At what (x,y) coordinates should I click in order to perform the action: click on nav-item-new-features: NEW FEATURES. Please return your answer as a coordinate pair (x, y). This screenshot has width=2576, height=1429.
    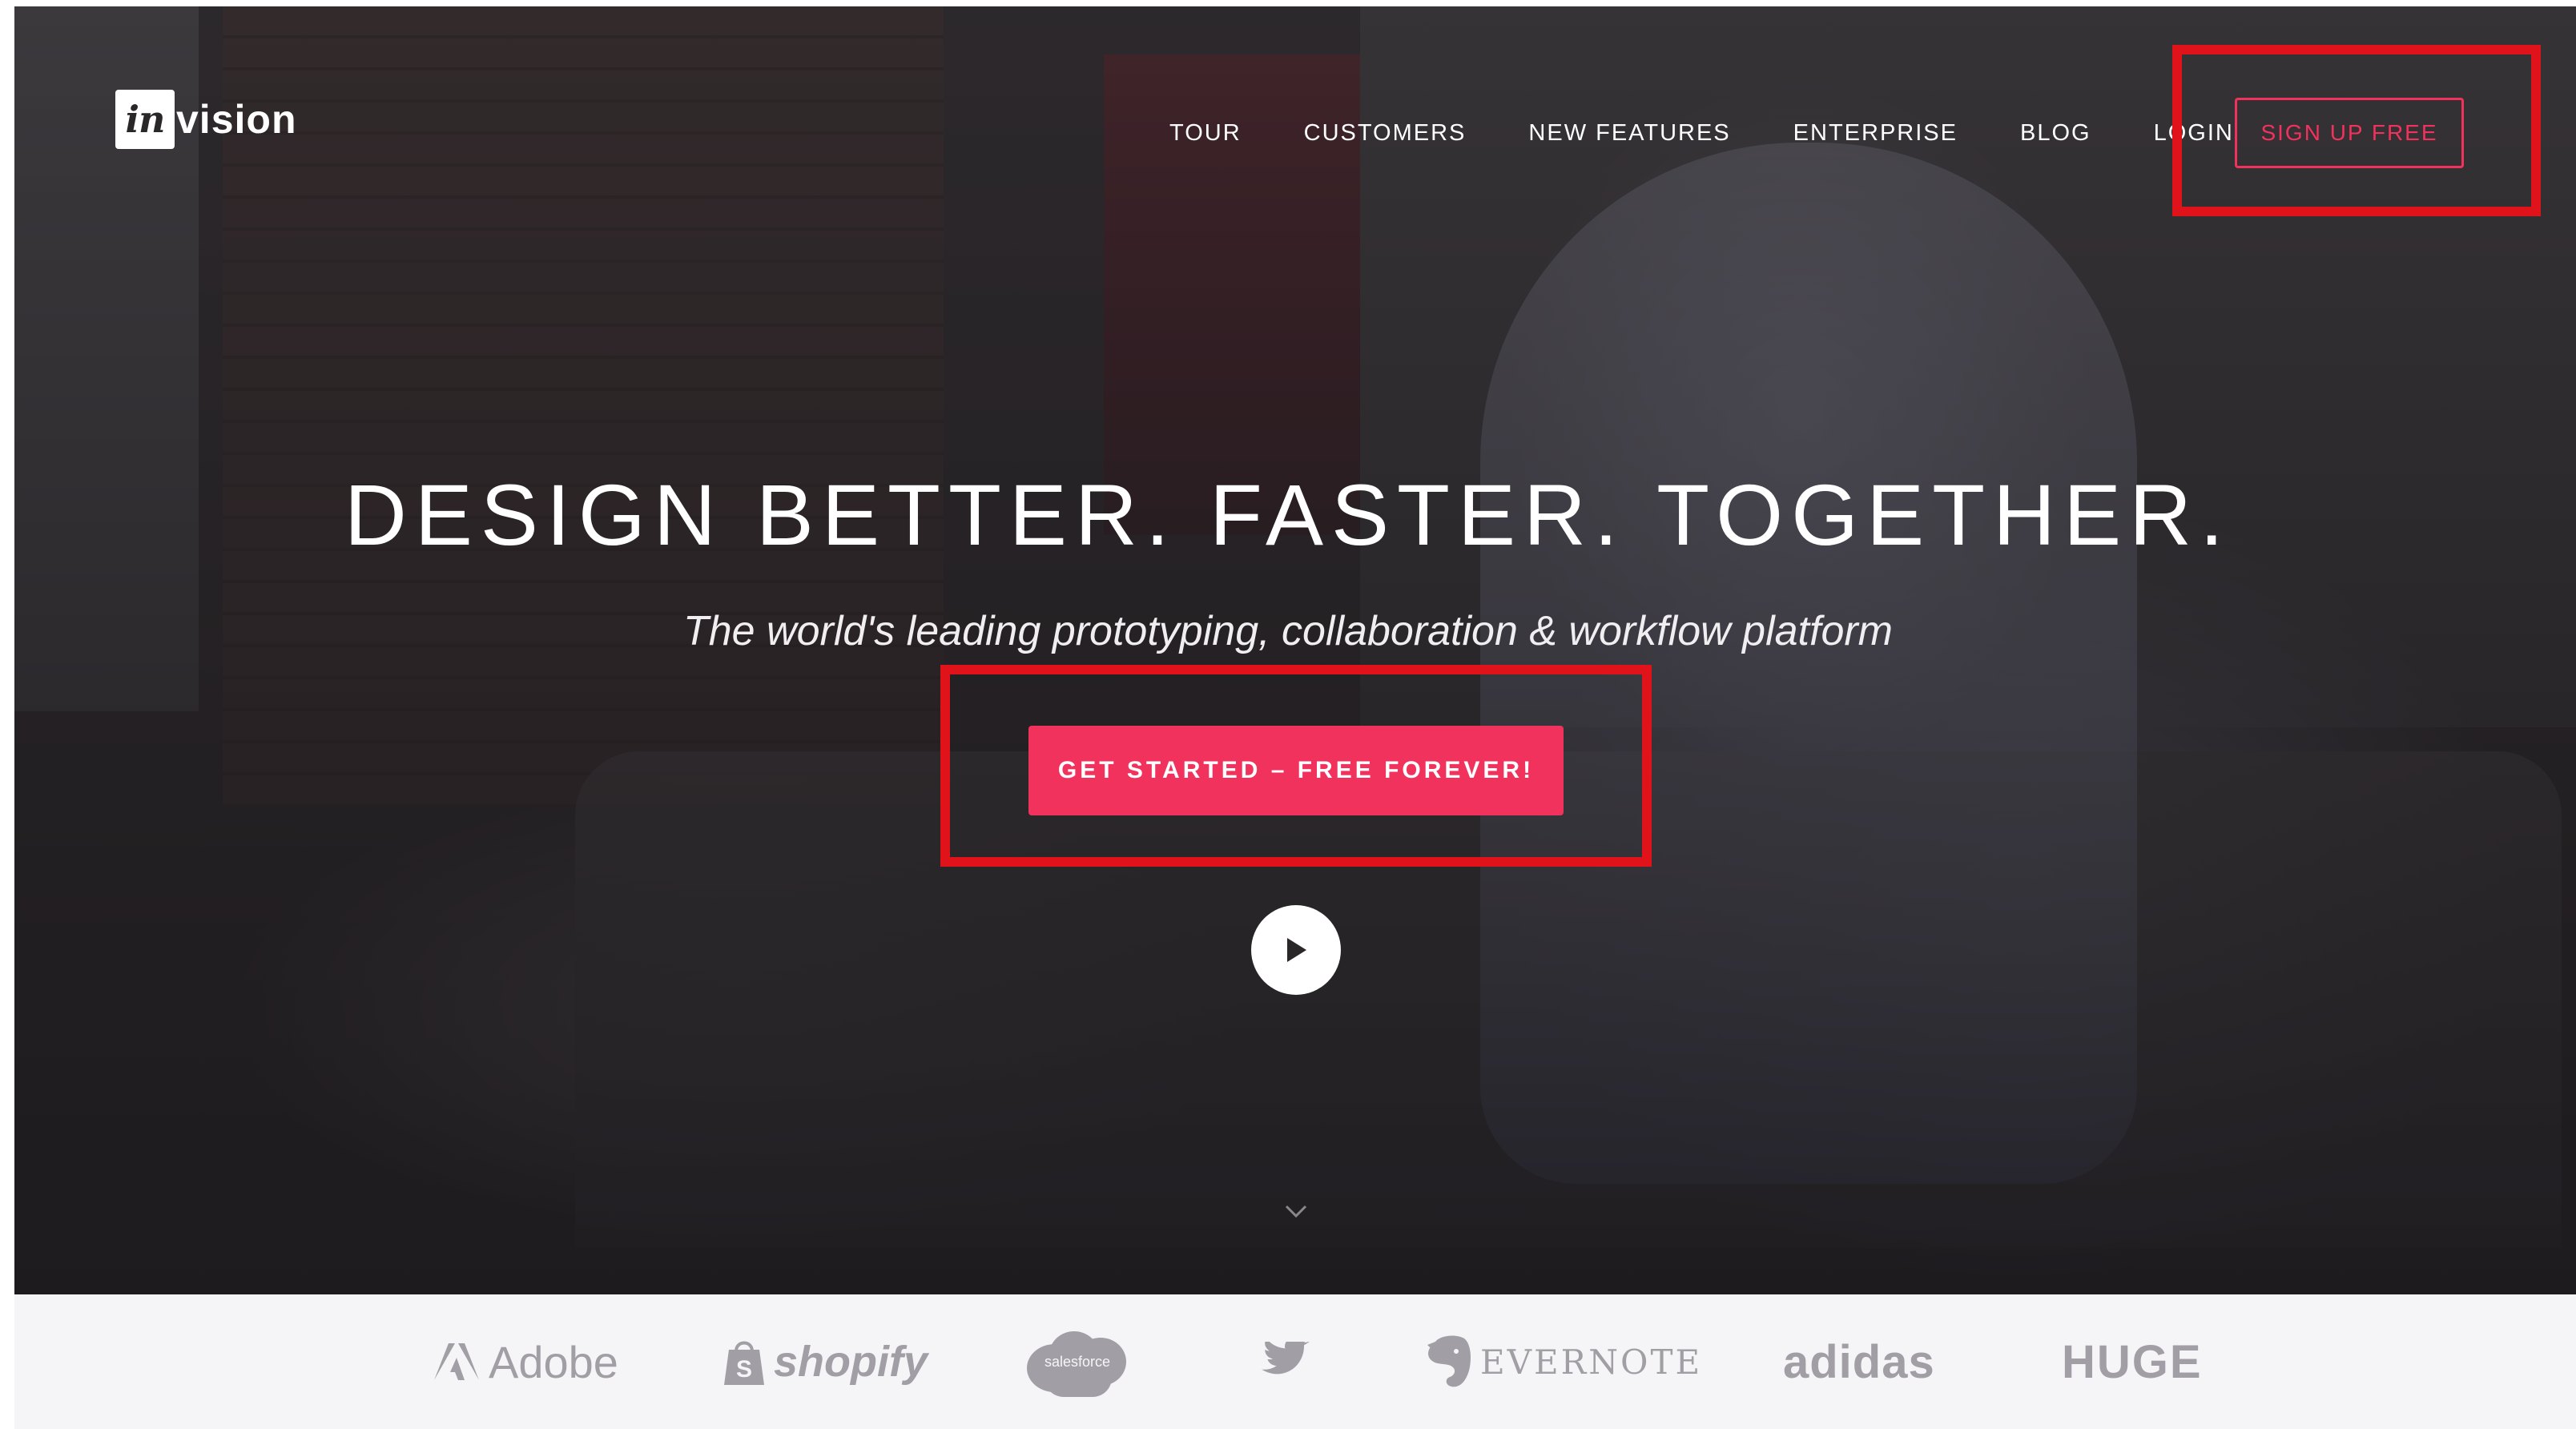
    Looking at the image, I should click on (1629, 133).